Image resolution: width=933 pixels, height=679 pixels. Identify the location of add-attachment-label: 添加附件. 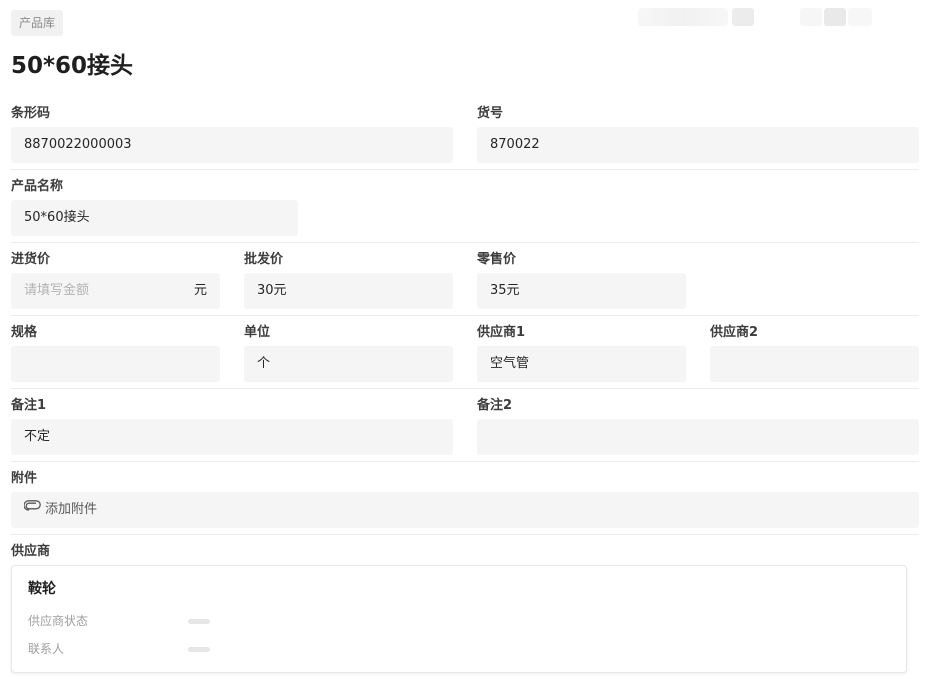
(71, 509).